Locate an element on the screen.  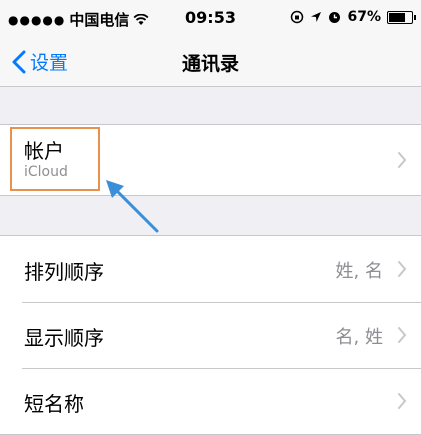
display-order-value: 名, 姓 is located at coordinates (359, 337).